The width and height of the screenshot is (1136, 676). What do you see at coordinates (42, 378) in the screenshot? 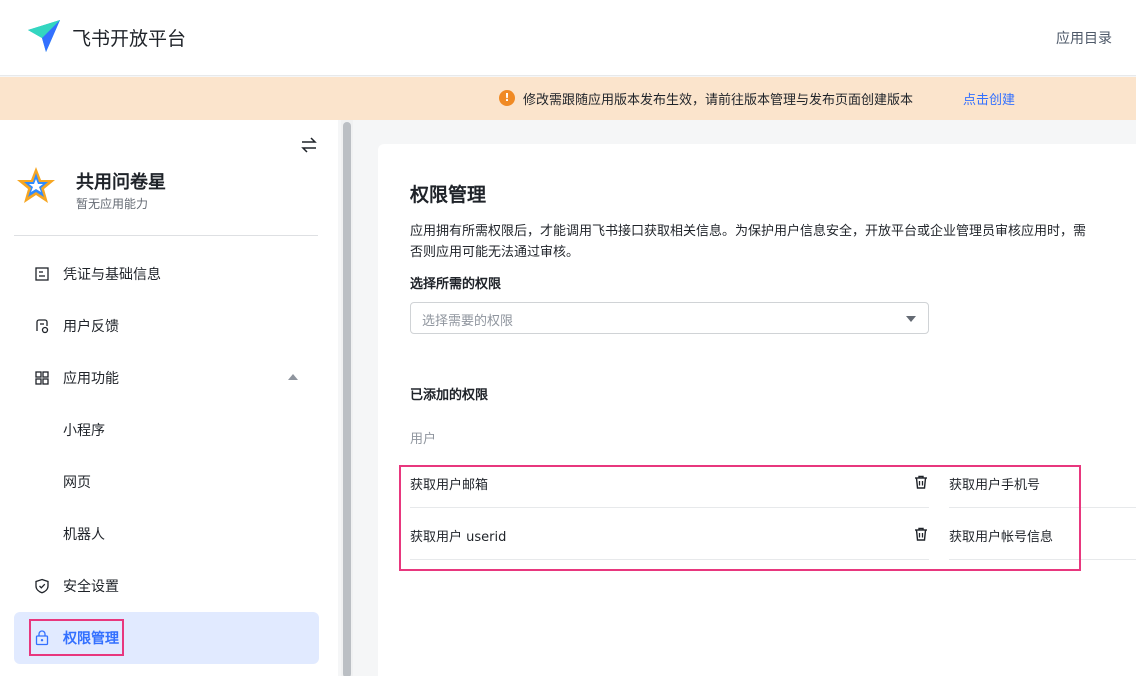
I see `grid-icon` at bounding box center [42, 378].